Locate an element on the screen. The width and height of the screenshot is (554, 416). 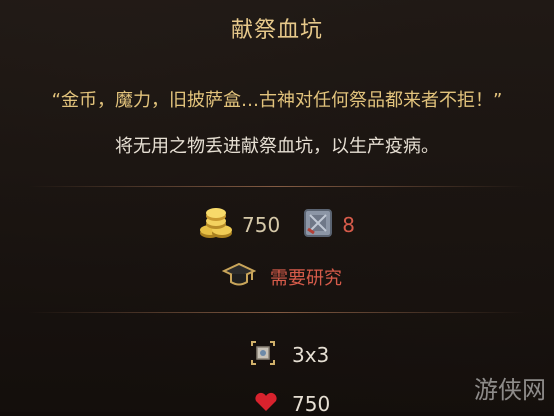
gold-cost-value: 750 is located at coordinates (261, 225).